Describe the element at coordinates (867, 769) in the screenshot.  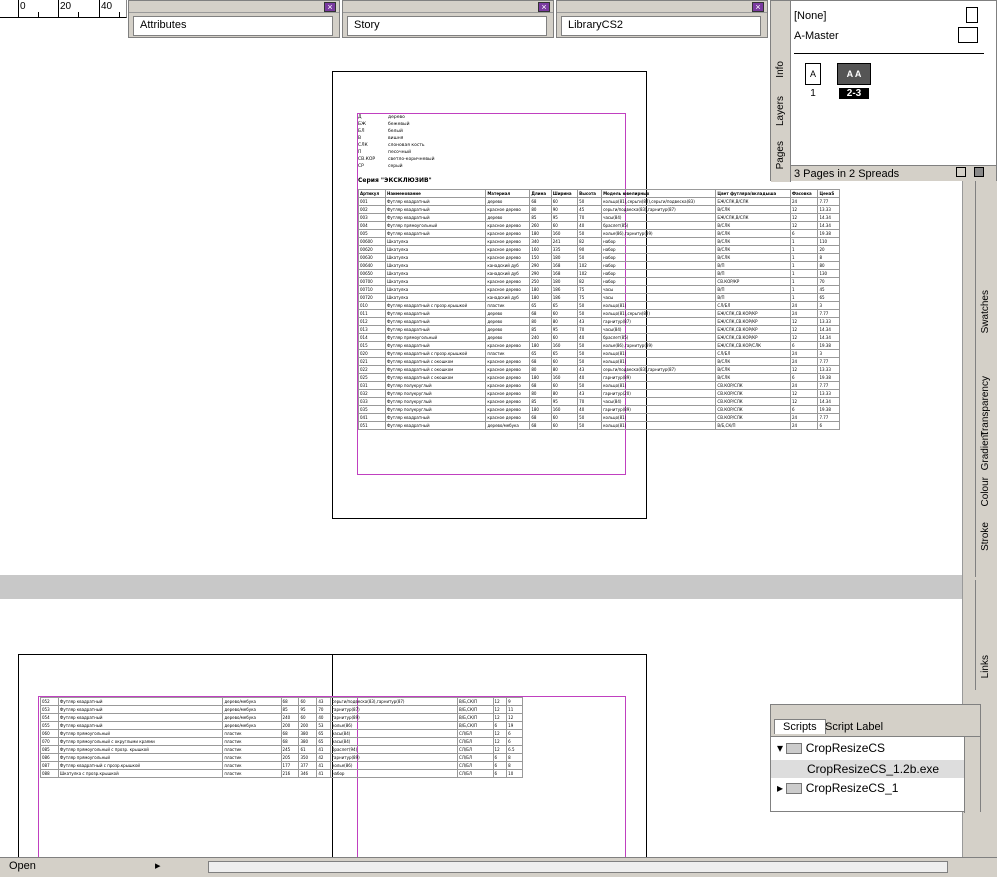
I see `script-file-exe: CropResizeCS_1.2b.exe` at that location.